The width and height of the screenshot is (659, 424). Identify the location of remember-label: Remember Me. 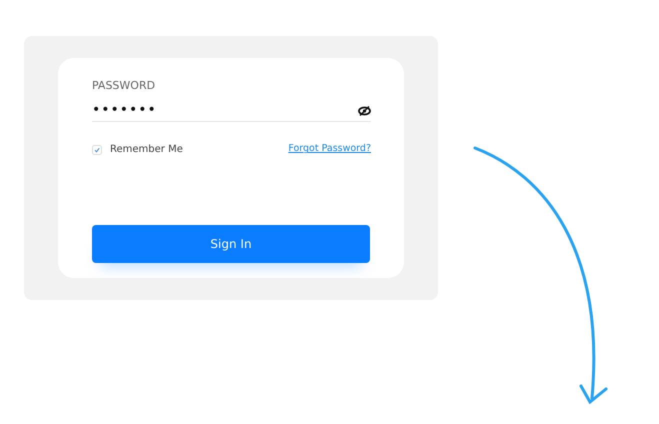
(146, 150).